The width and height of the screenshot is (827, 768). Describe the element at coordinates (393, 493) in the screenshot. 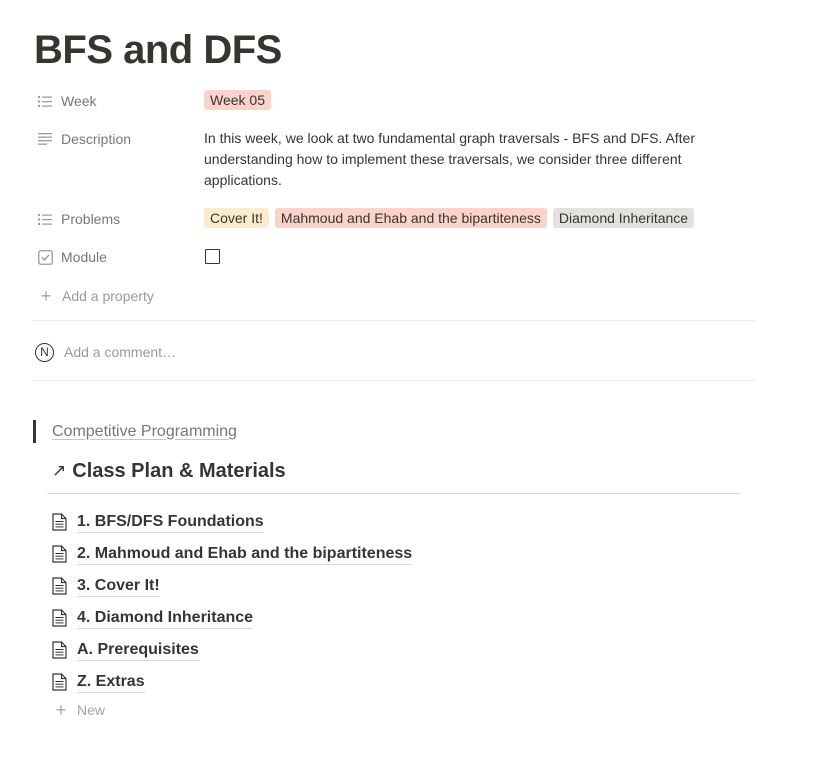

I see `section-divider` at that location.